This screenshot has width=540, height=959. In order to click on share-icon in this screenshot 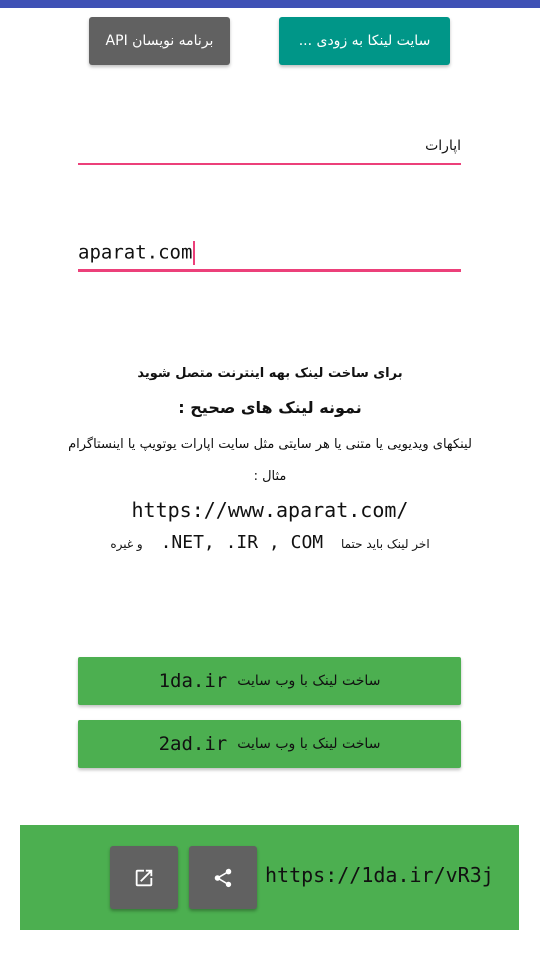, I will do `click(223, 877)`.